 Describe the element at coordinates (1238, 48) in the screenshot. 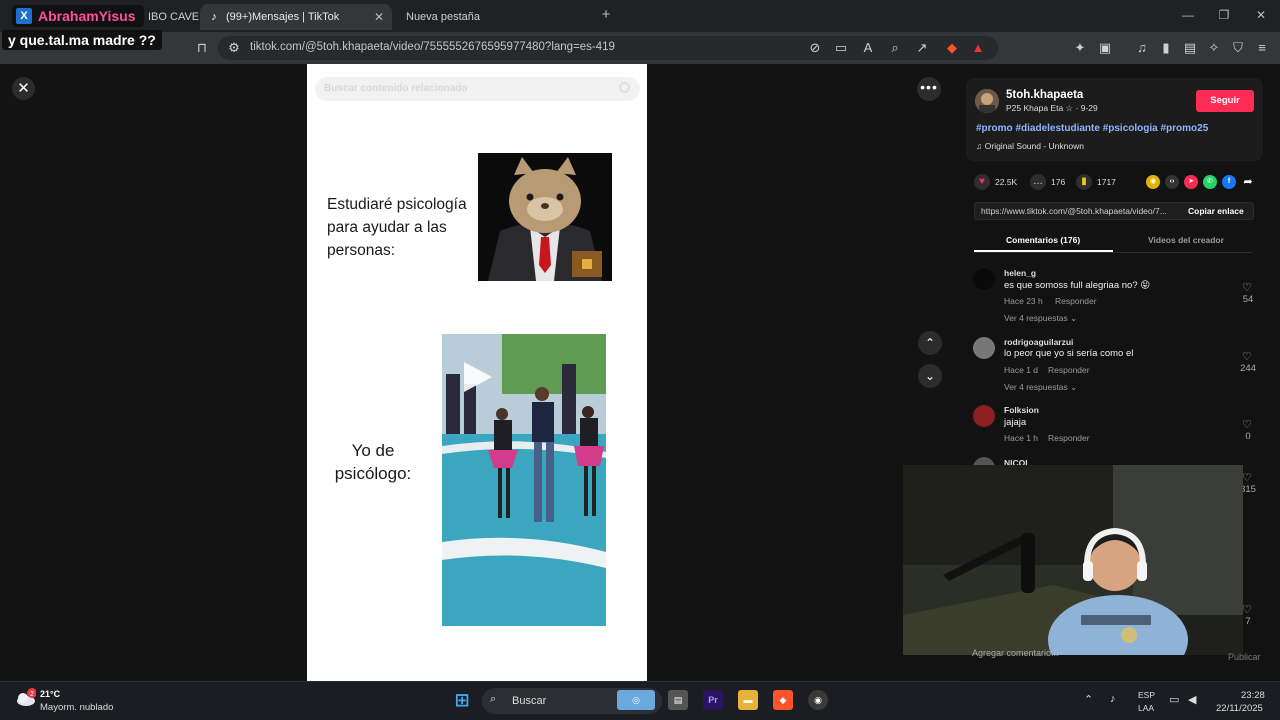

I see `vpn-icon: ⛉` at that location.